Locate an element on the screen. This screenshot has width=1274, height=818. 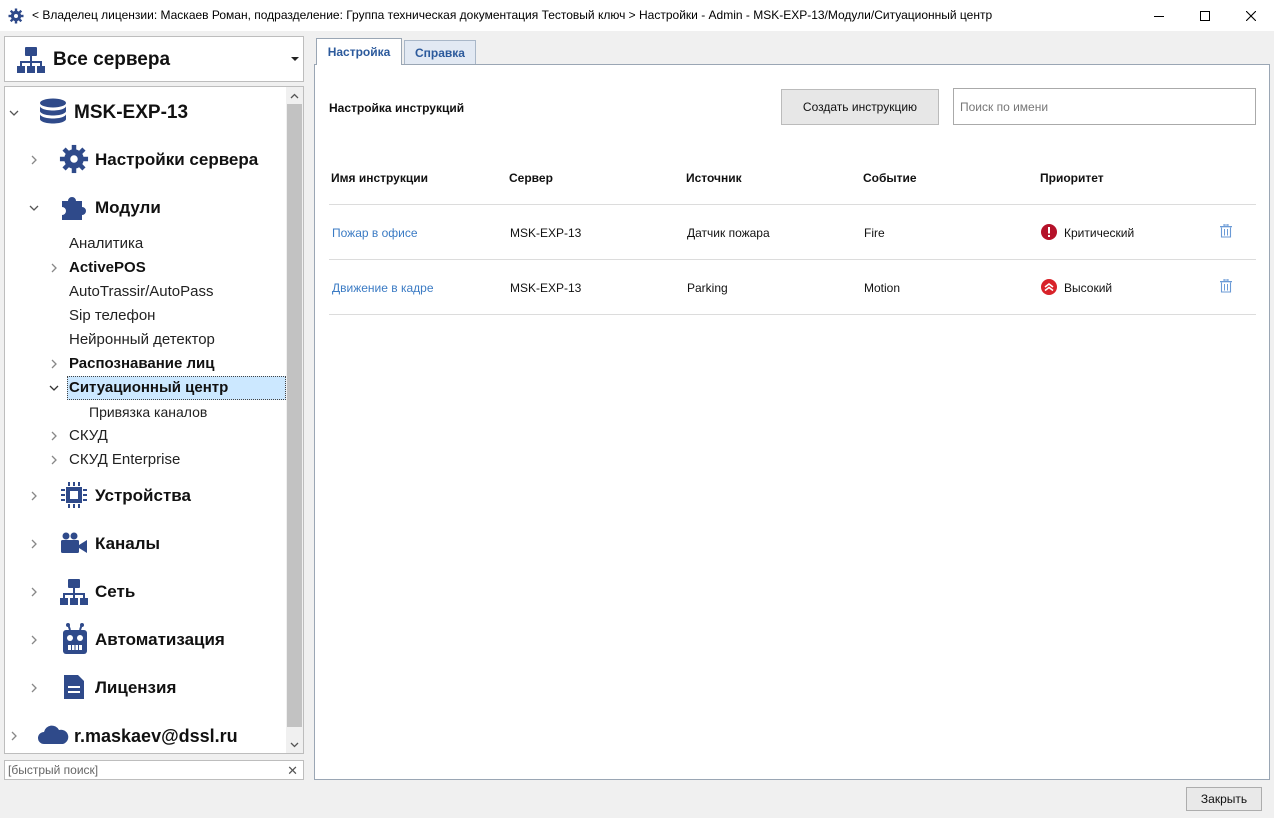
create-instruction-button: Создать инструкцию is located at coordinates (860, 107).